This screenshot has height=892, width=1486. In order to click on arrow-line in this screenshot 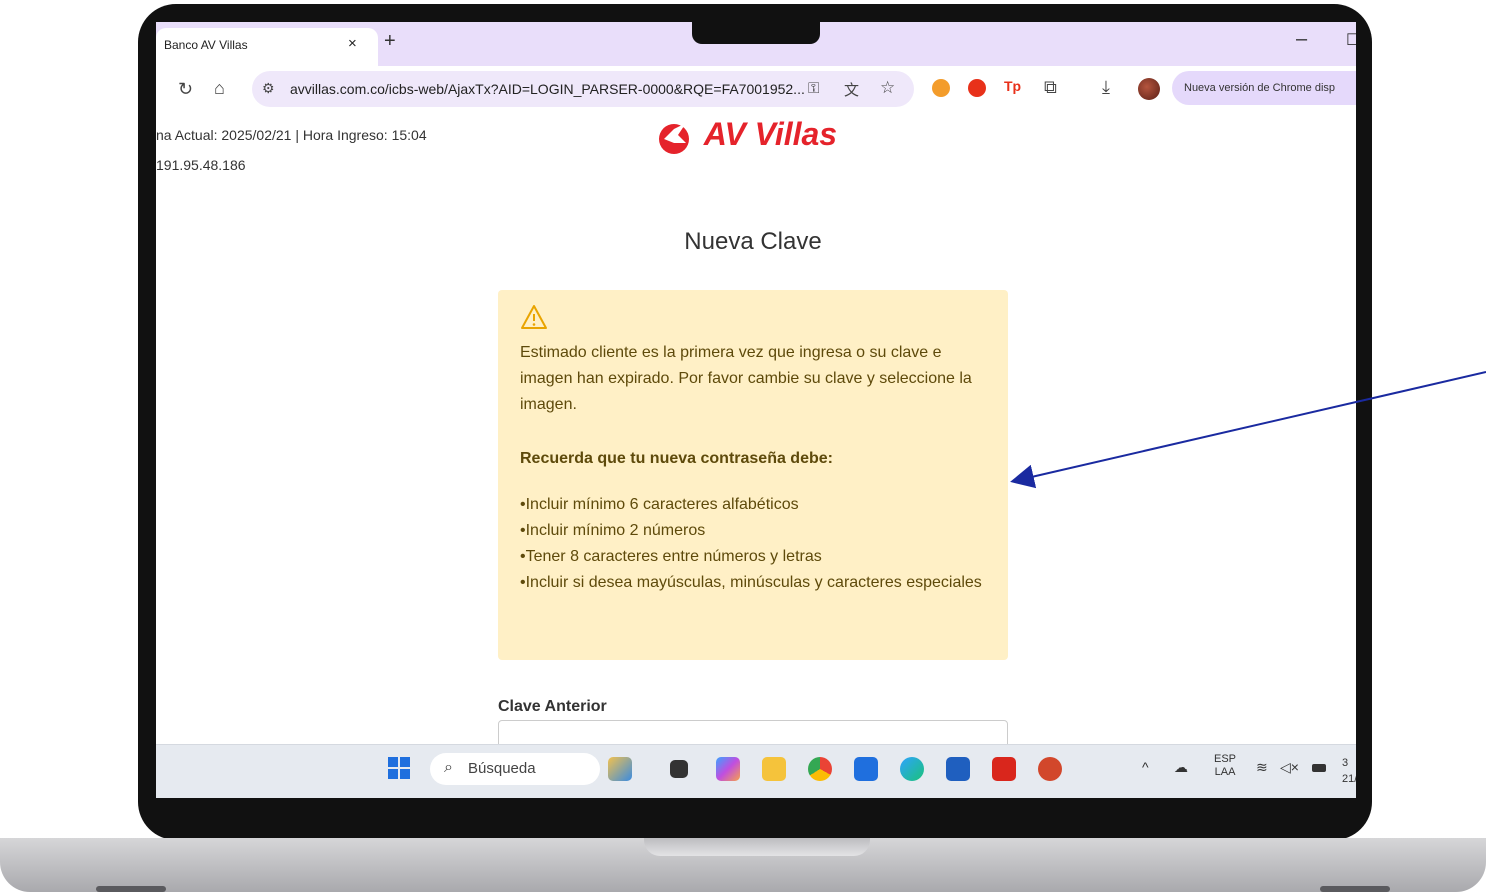, I will do `click(1248, 430)`.